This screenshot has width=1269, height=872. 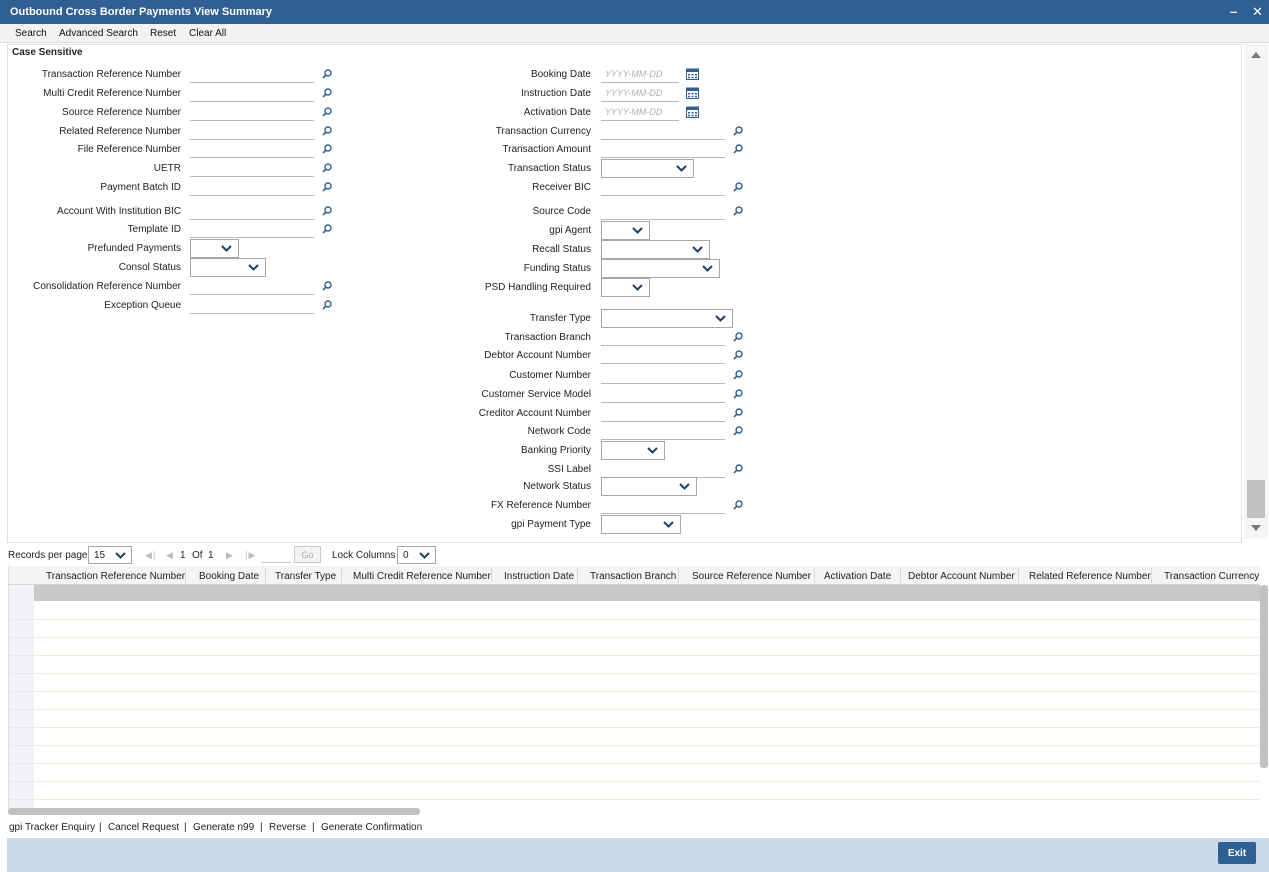 What do you see at coordinates (214, 811) in the screenshot?
I see `table-horizontal-scrollbar` at bounding box center [214, 811].